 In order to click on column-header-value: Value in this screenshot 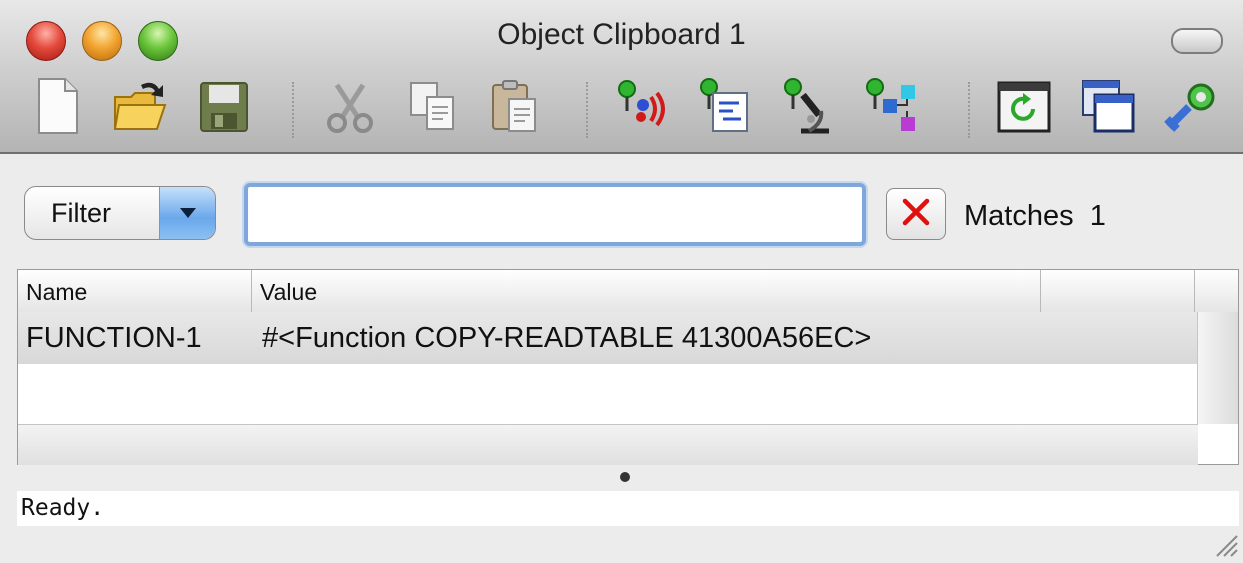, I will do `click(646, 291)`.